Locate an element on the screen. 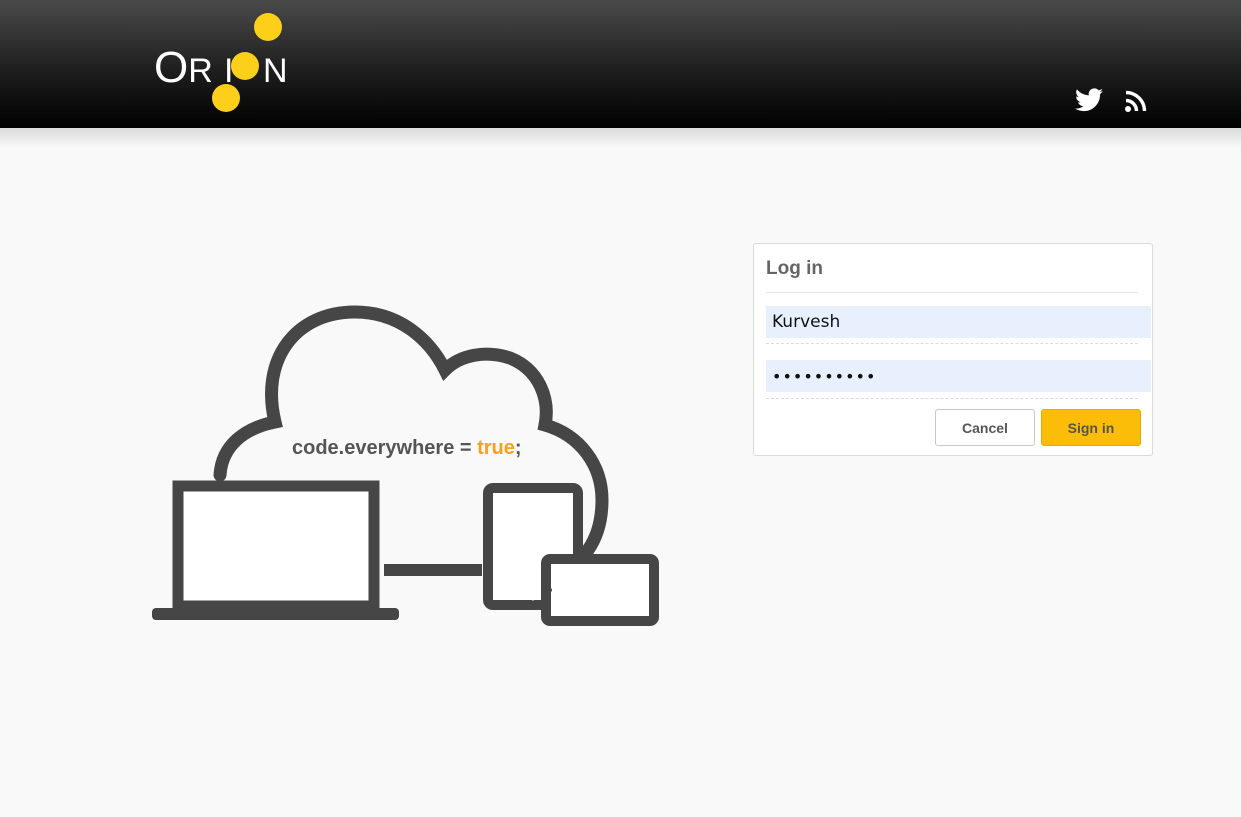 This screenshot has width=1241, height=817. login-title: Log in is located at coordinates (794, 268).